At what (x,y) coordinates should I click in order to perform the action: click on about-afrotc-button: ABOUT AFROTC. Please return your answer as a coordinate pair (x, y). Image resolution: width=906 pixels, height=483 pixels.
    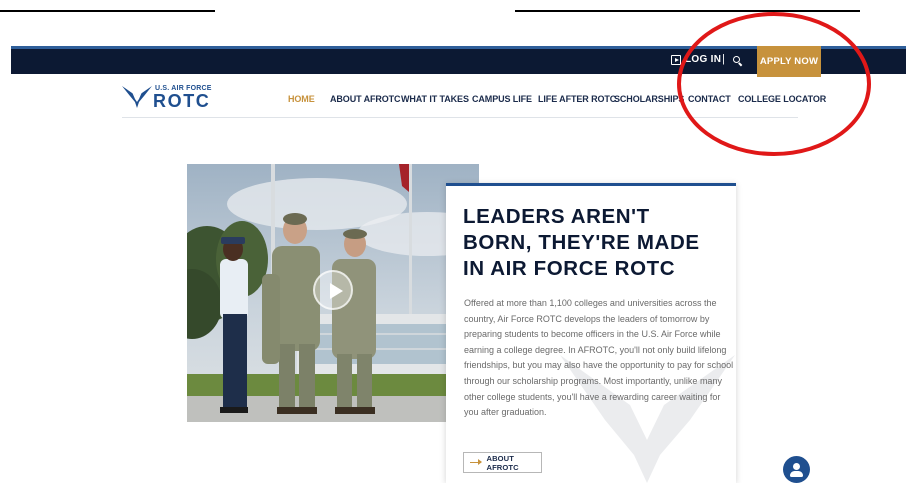
    Looking at the image, I should click on (502, 462).